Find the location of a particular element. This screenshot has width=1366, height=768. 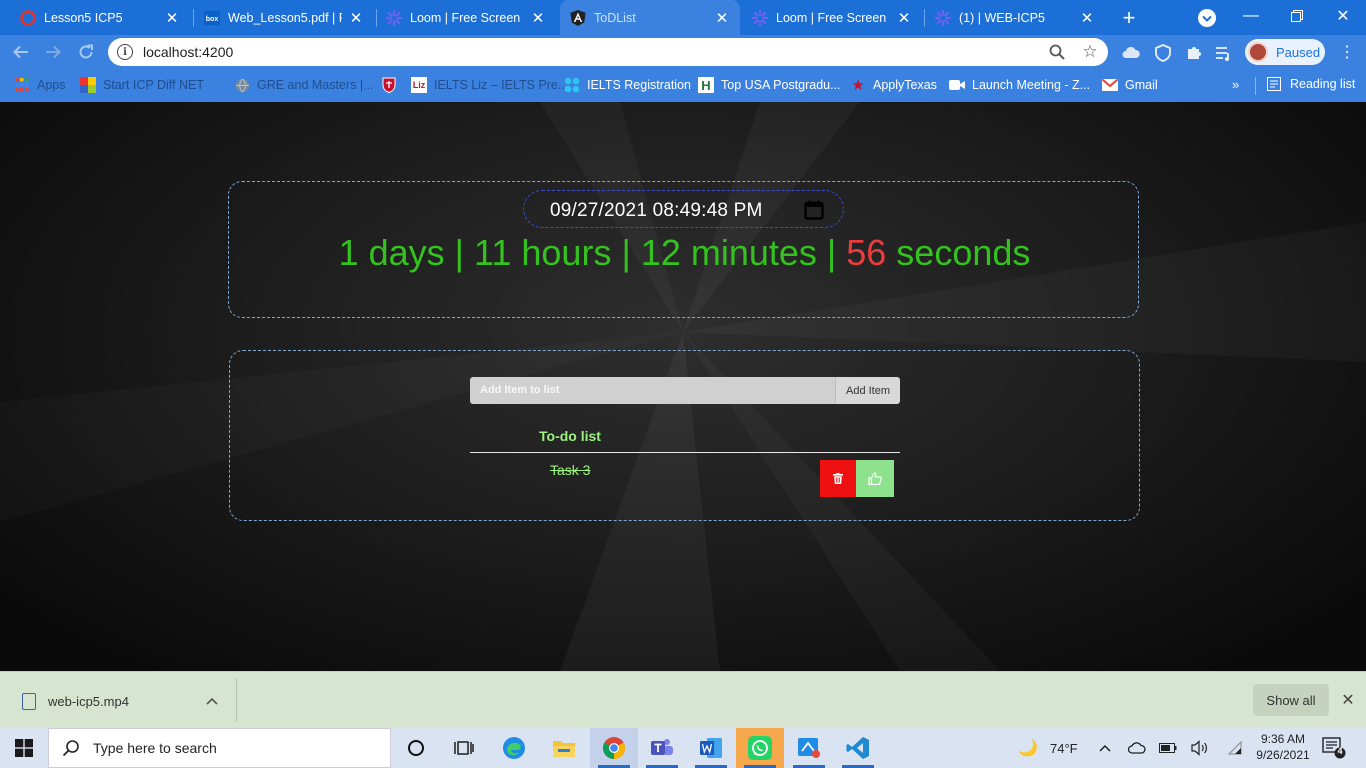

star-icon: ★ is located at coordinates (858, 85).